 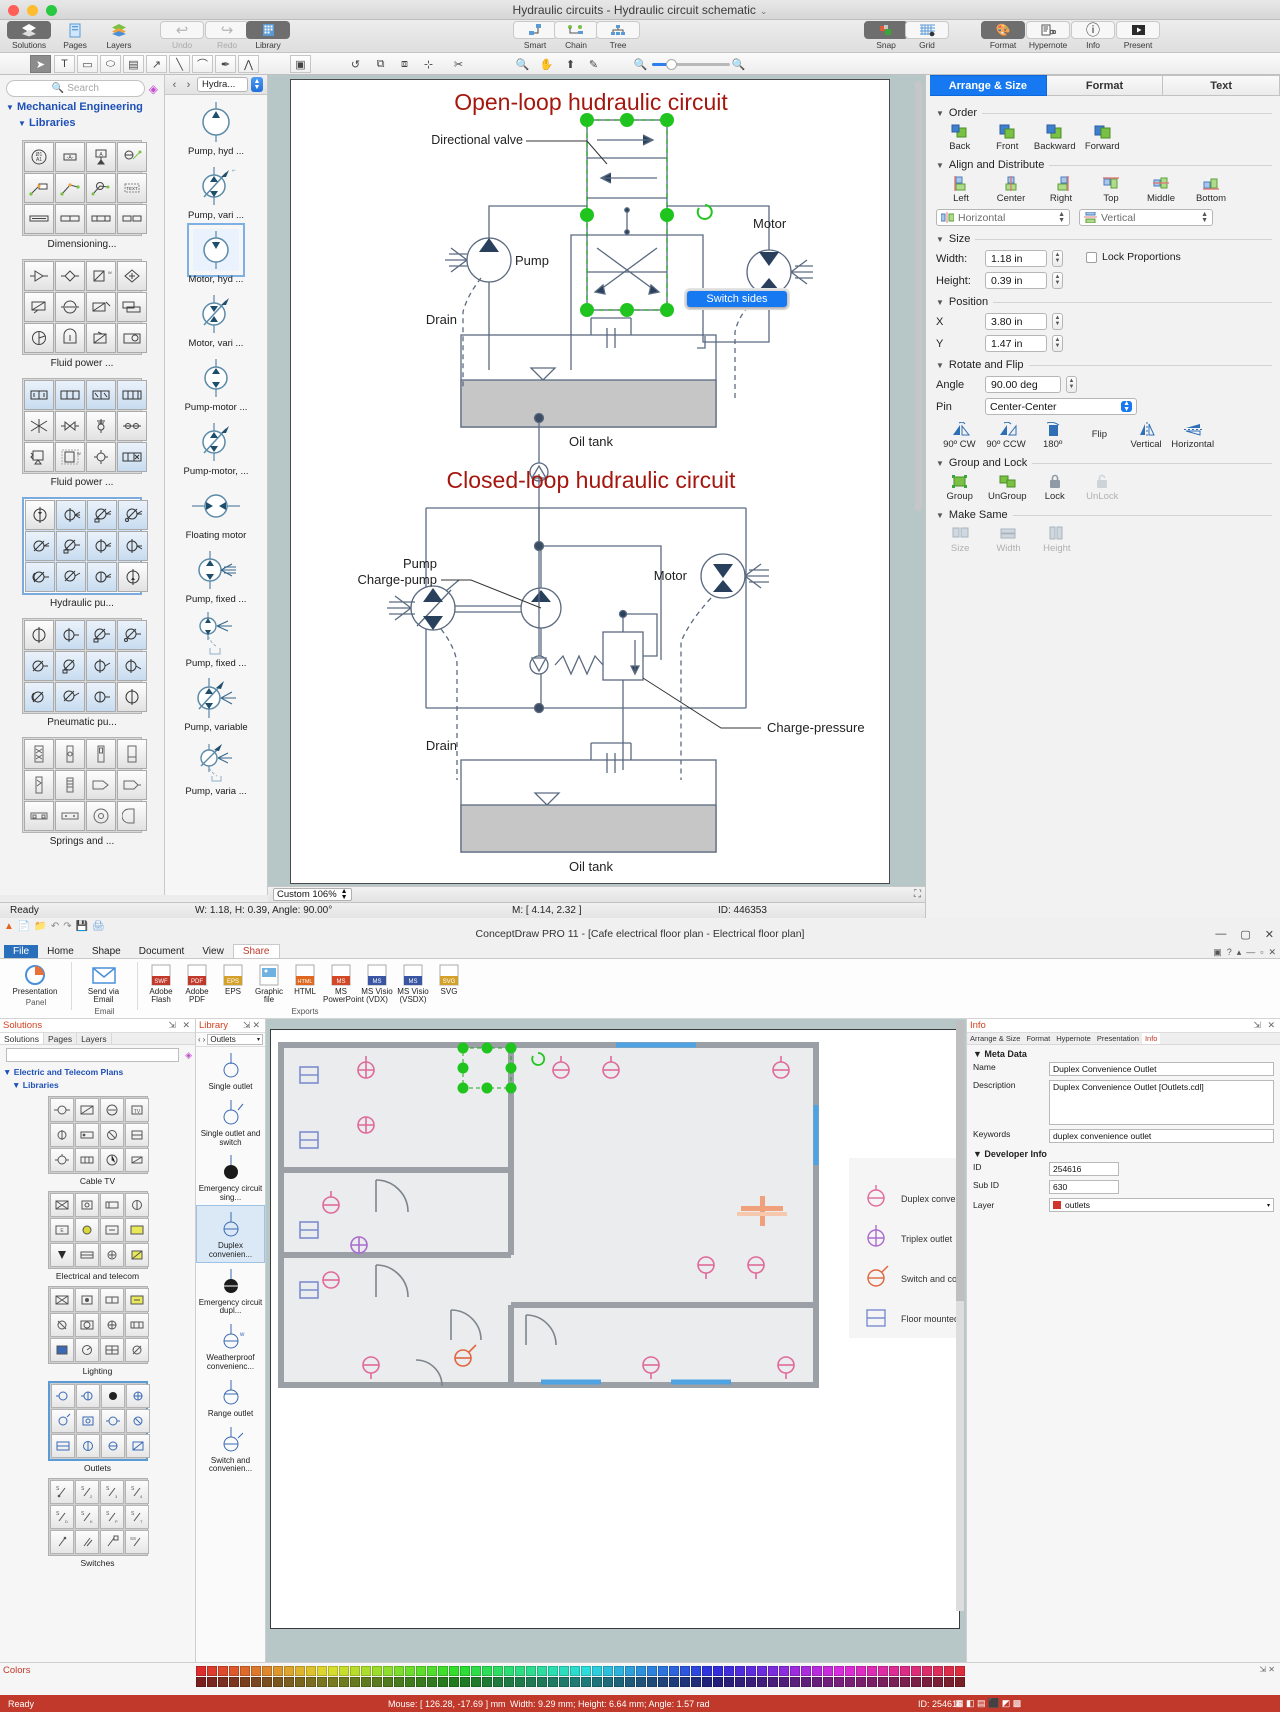 I want to click on order-front-button: Front, so click(x=1008, y=138).